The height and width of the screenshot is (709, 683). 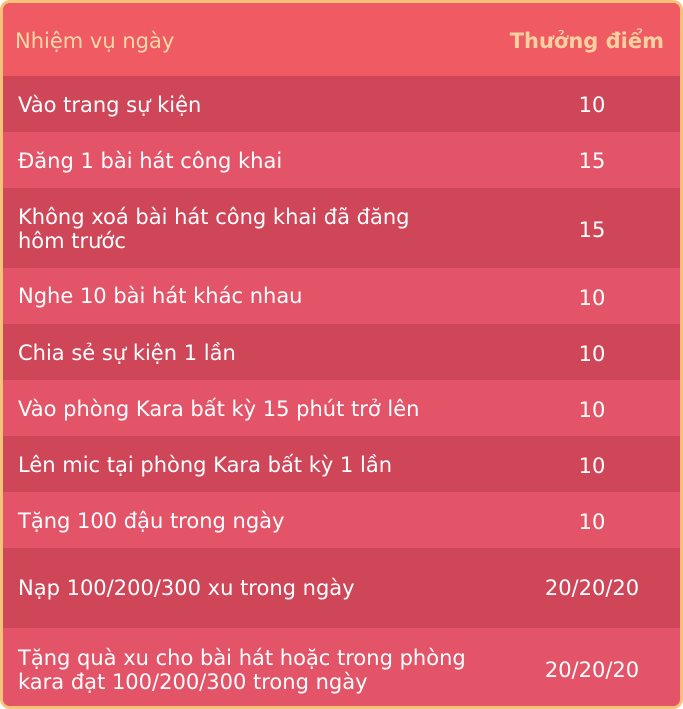 What do you see at coordinates (160, 296) in the screenshot?
I see `task-text: Nghe 10 bài hát khác nhau` at bounding box center [160, 296].